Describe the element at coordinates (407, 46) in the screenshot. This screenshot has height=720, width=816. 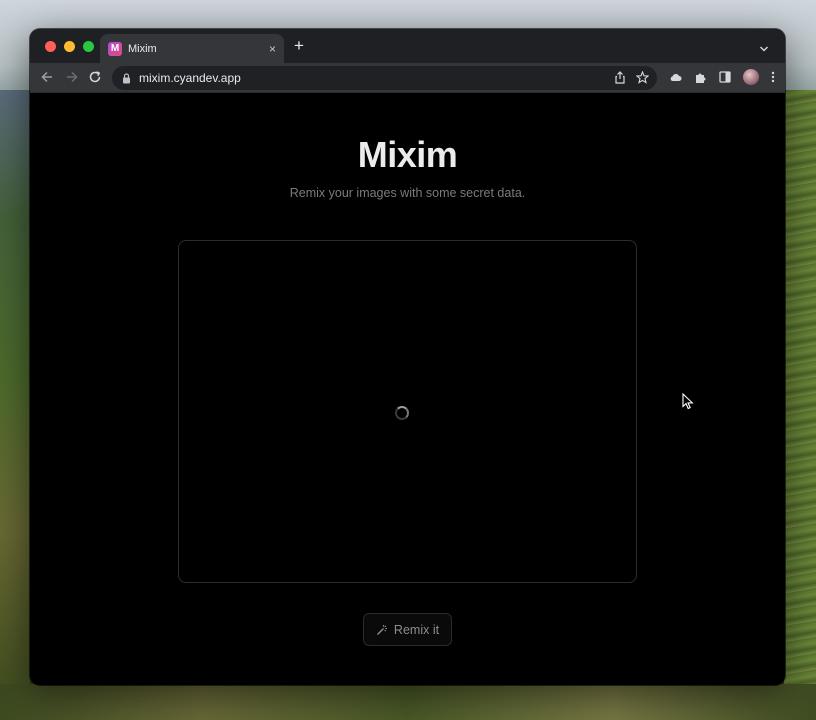
I see `tab-strip: M Mixim × +` at that location.